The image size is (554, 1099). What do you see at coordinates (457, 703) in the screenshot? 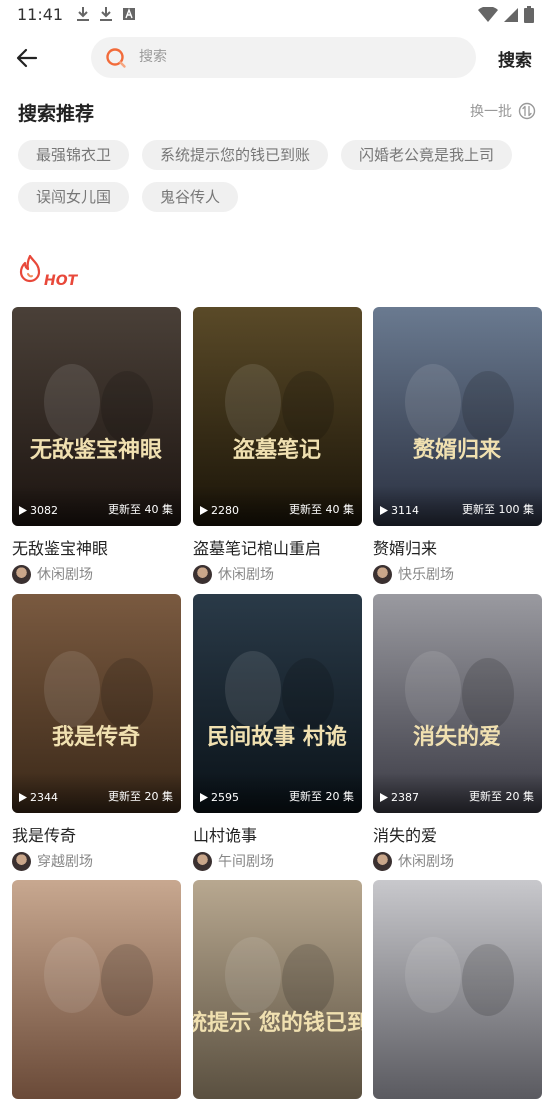
I see `drama-poster: 消失的爱 2387 更新至 20 集` at bounding box center [457, 703].